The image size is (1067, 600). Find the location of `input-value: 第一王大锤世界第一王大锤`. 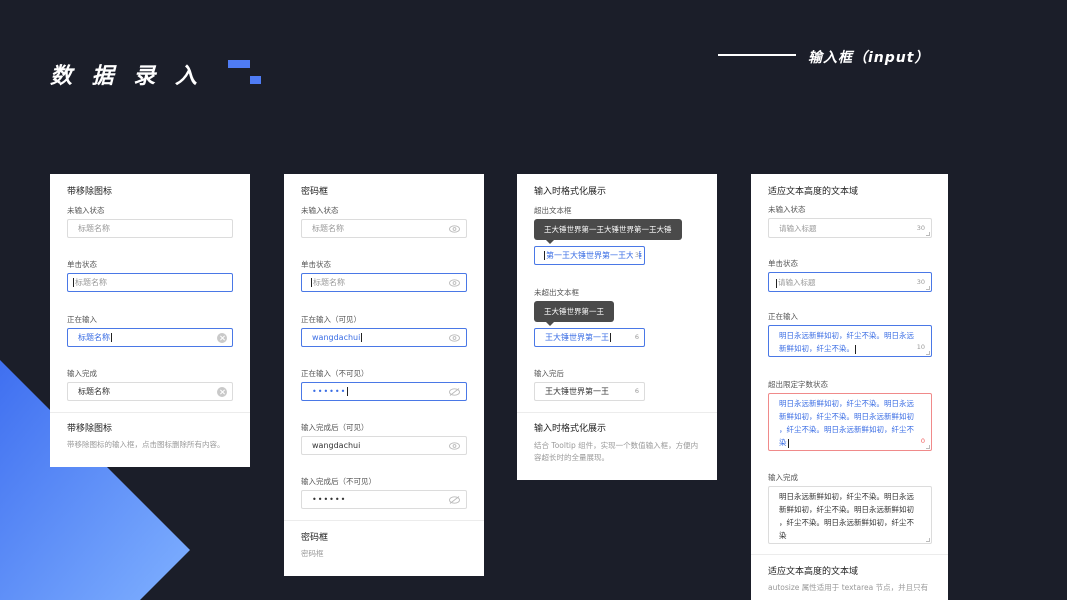

input-value: 第一王大锤世界第一王大锤 is located at coordinates (594, 255).